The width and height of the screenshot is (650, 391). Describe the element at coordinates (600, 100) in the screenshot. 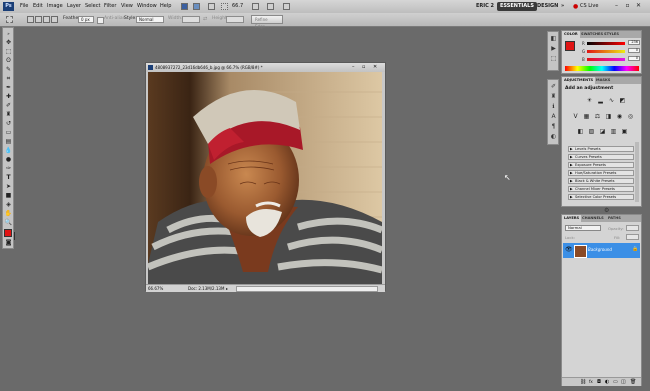

I see `levels-icon: ▂` at that location.